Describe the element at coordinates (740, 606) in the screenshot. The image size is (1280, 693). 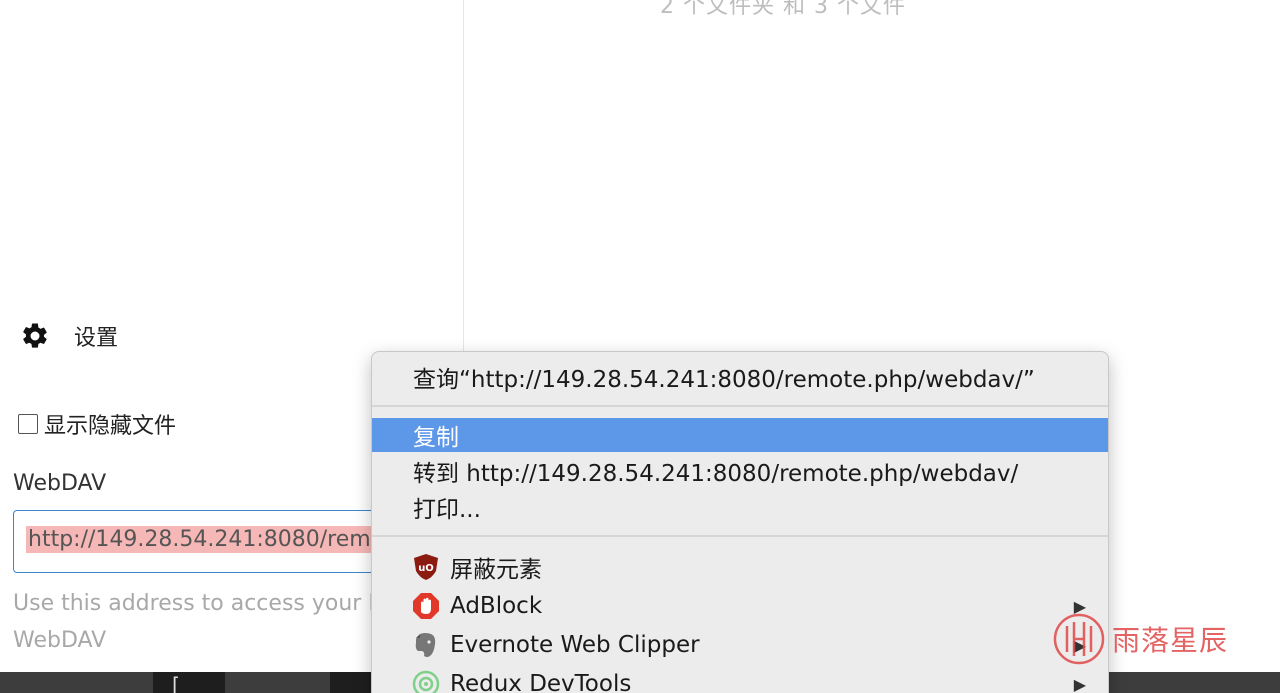
I see `menu-item-adblock: AdBlock ▶` at that location.